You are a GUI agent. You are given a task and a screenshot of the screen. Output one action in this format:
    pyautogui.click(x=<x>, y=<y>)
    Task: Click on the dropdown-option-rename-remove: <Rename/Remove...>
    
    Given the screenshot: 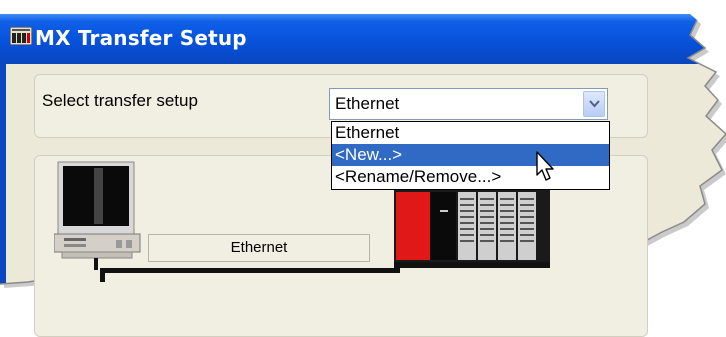 What is the action you would take?
    pyautogui.click(x=470, y=177)
    